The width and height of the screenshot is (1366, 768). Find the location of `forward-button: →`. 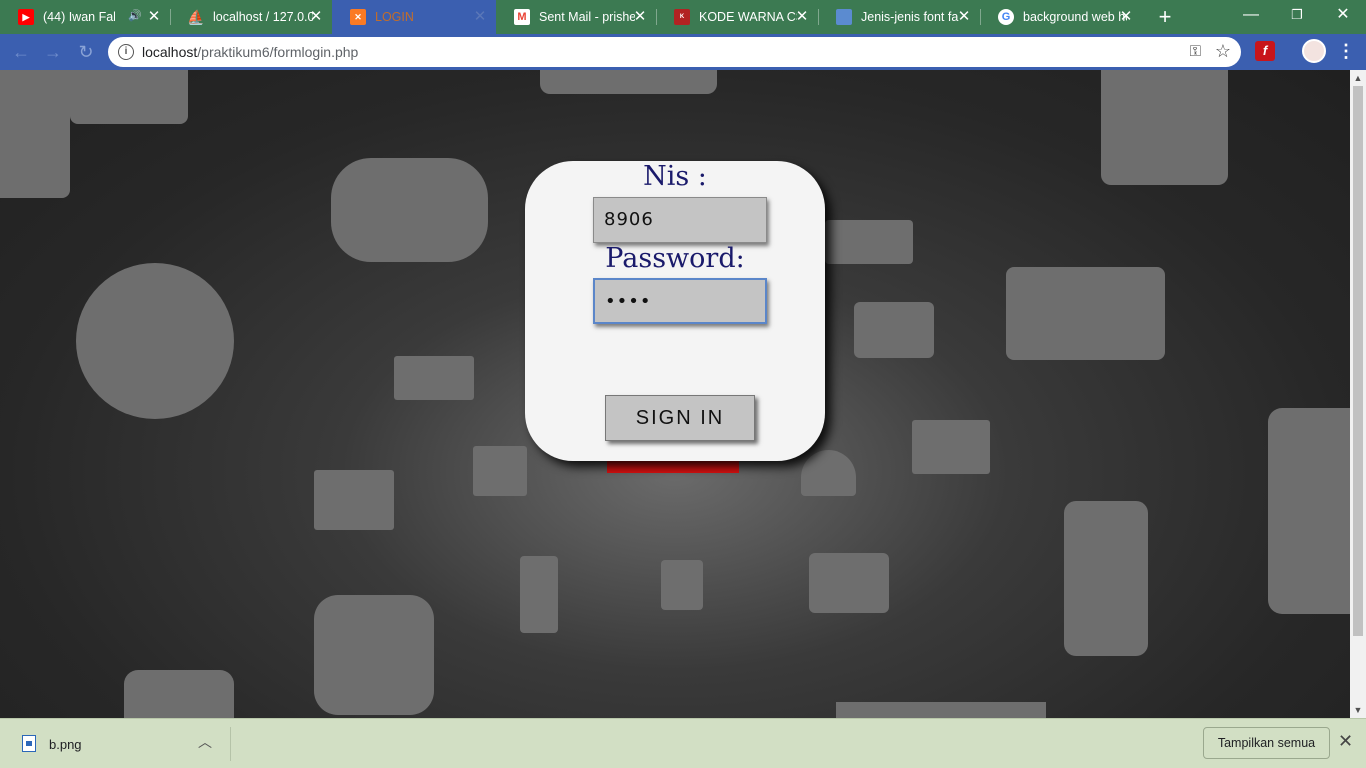

forward-button: → is located at coordinates (53, 52).